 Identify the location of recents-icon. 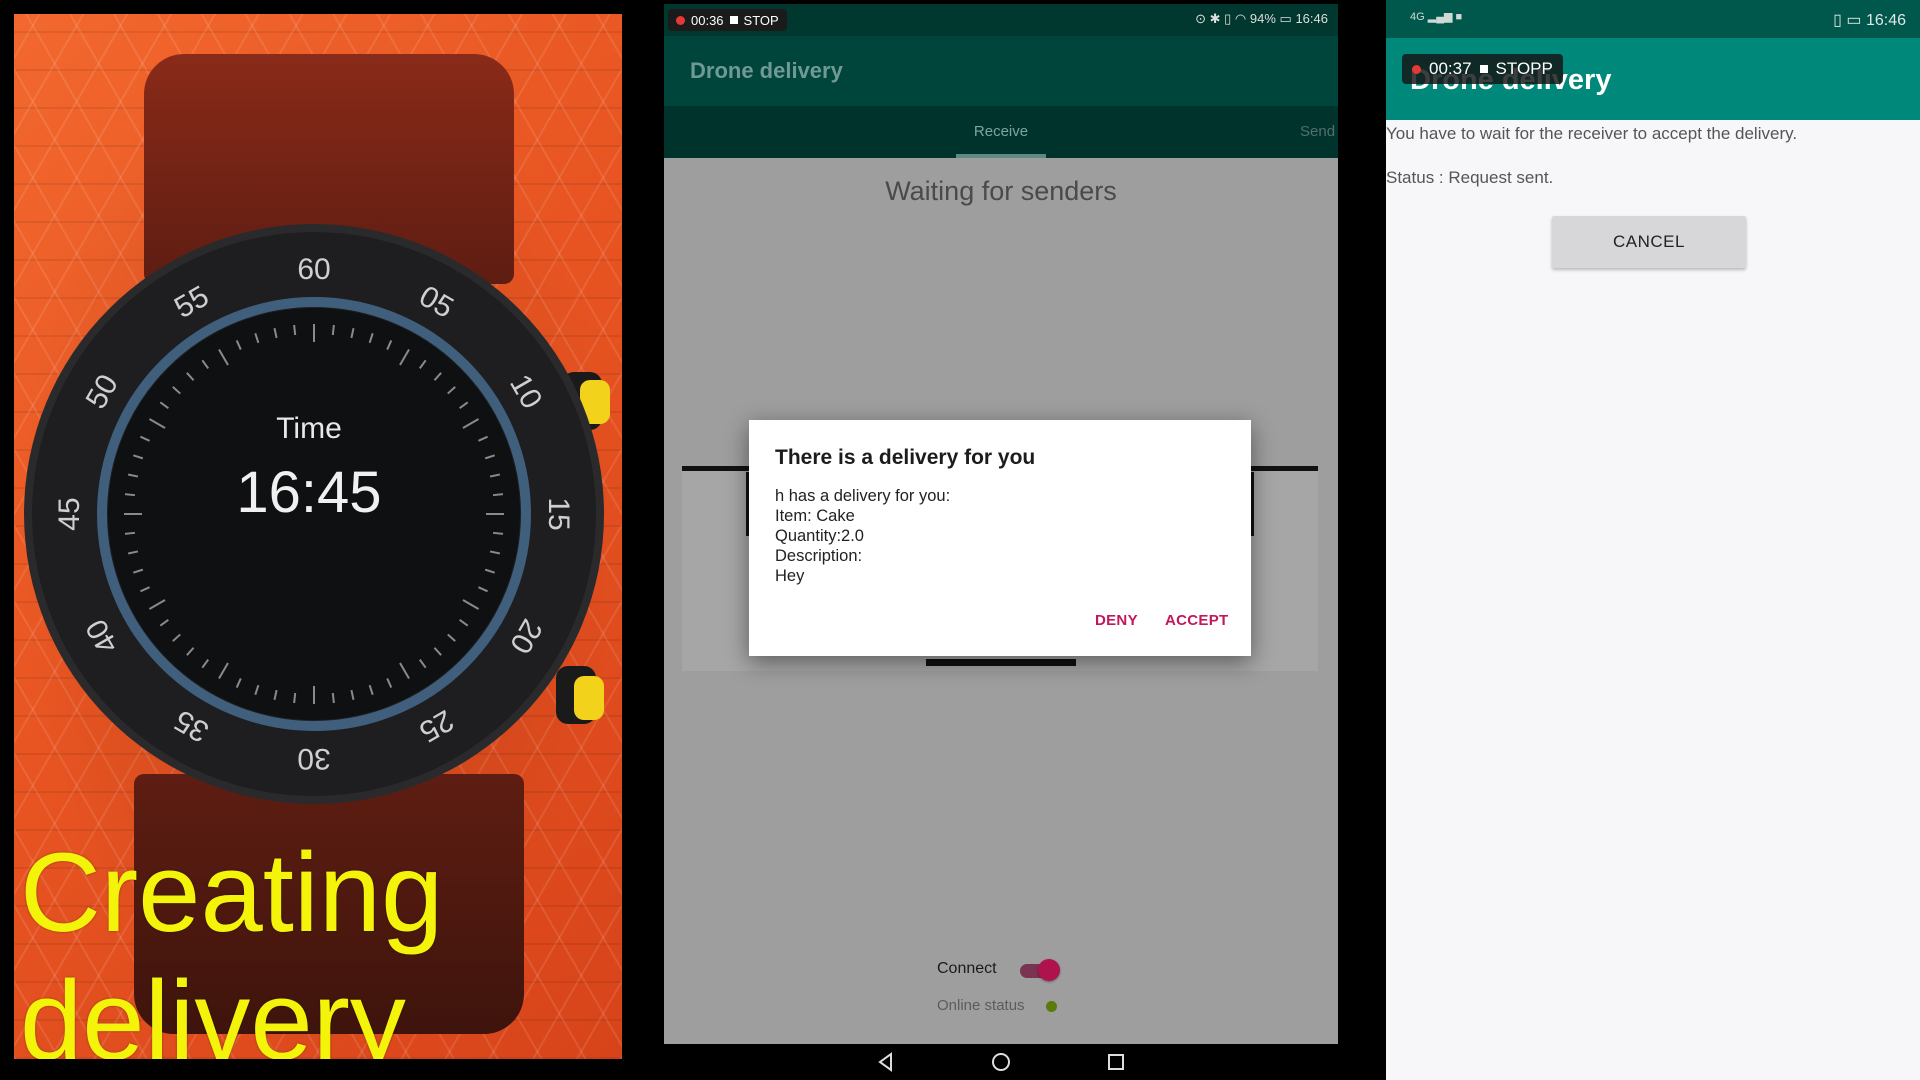
(1116, 1062).